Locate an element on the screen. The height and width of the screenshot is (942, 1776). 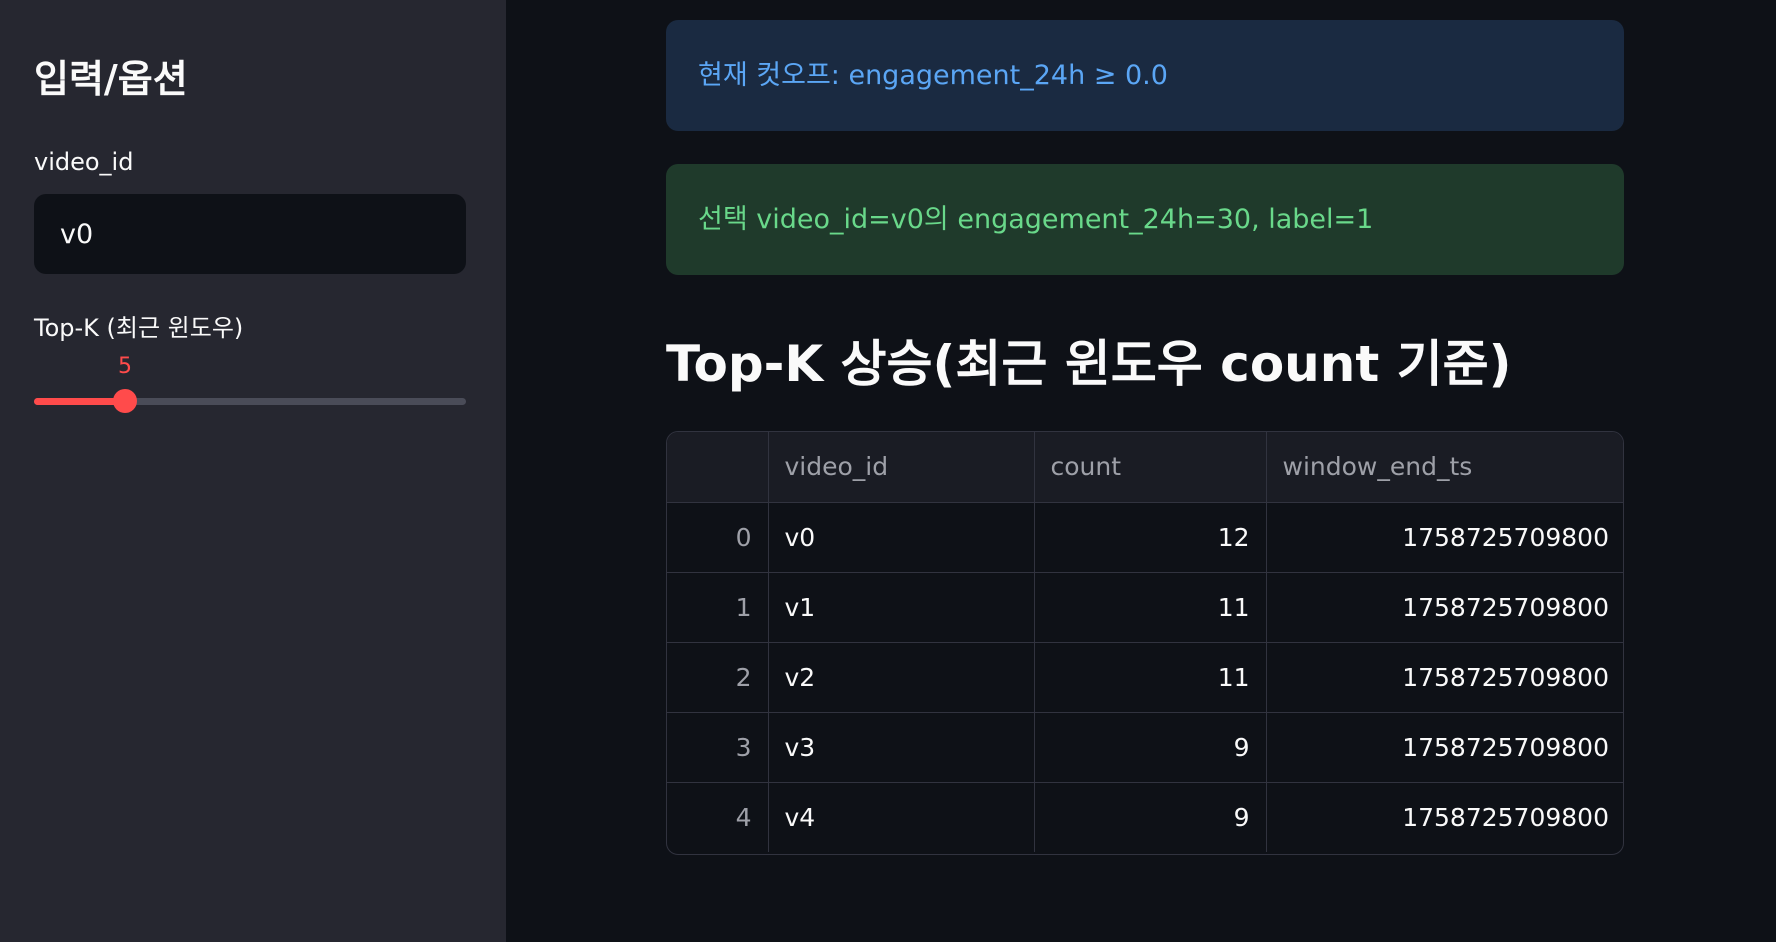
video-id-cell: v1 is located at coordinates (901, 607).